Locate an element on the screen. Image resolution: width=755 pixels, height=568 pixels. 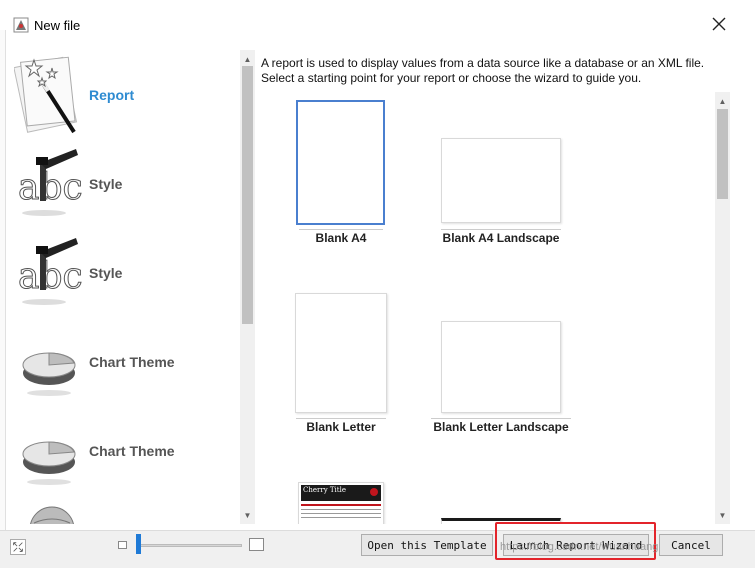
jaspersoft-app-icon is located at coordinates (21, 25).